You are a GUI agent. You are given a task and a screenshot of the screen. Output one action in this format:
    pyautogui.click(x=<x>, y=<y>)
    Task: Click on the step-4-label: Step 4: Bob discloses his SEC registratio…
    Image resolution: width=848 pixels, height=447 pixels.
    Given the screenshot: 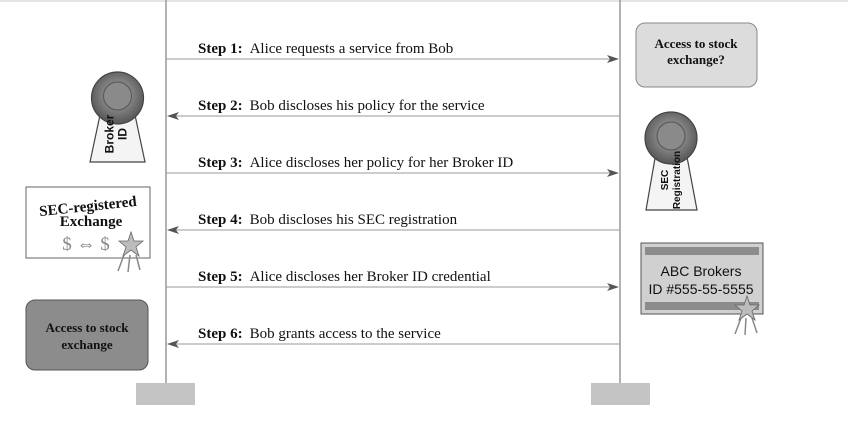 What is the action you would take?
    pyautogui.click(x=328, y=220)
    